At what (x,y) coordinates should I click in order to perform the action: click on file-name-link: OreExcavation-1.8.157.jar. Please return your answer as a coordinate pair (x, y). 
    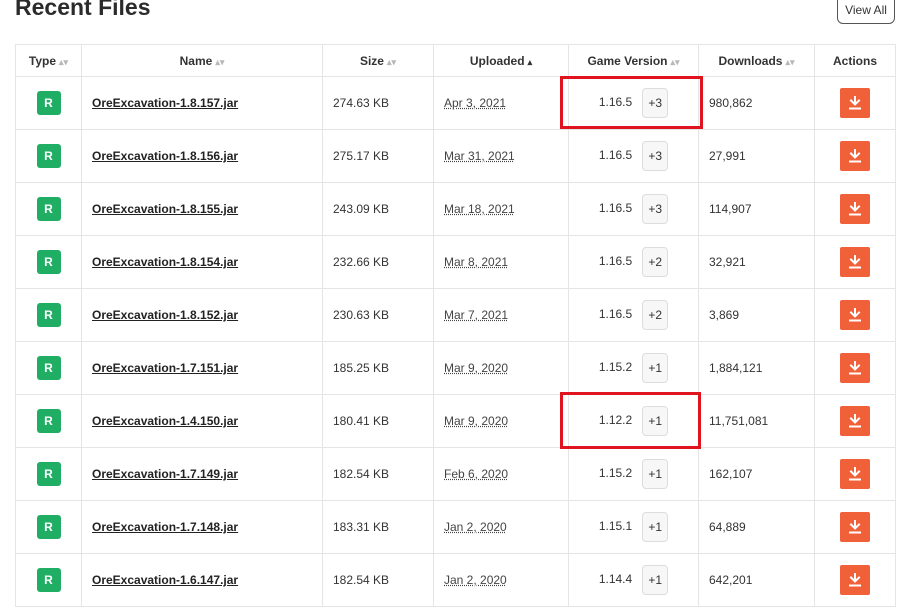
    Looking at the image, I should click on (165, 103).